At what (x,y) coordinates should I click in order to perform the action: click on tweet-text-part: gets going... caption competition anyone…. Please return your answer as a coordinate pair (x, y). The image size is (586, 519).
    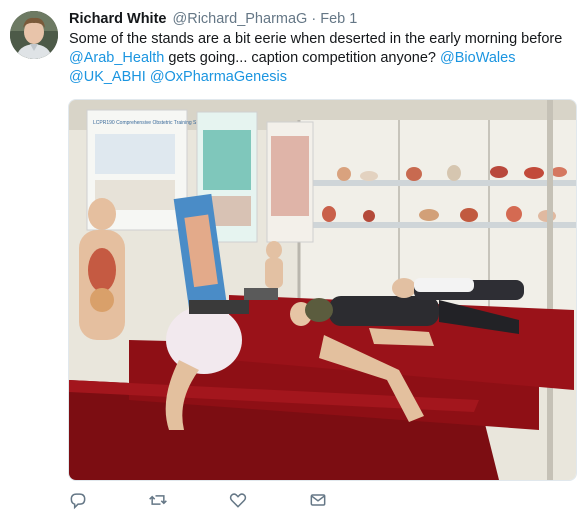
    Looking at the image, I should click on (302, 58).